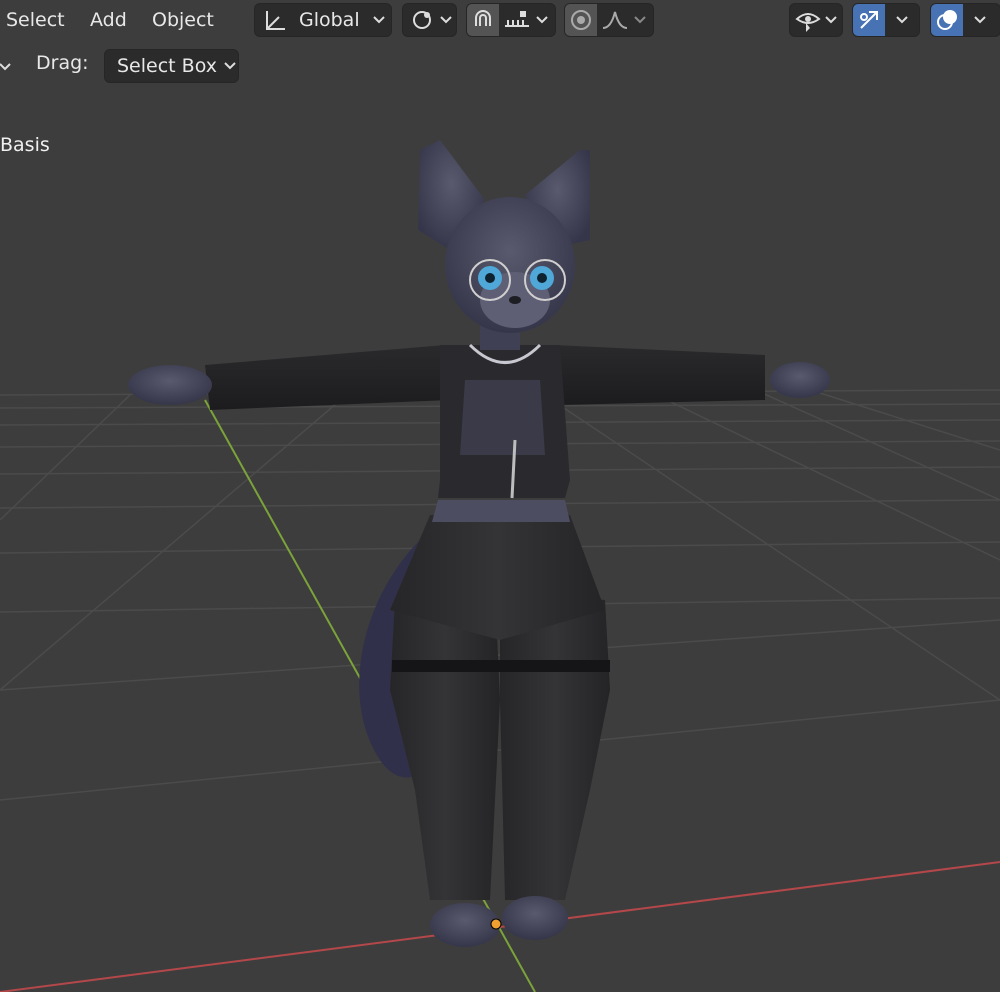  I want to click on overlays-toggle, so click(947, 20).